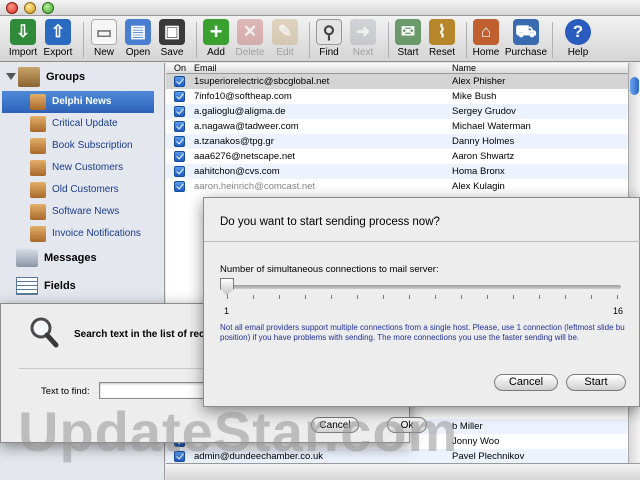 The image size is (640, 480). What do you see at coordinates (262, 81) in the screenshot?
I see `row-email: 1superiorelectric@sbcglobal.net` at bounding box center [262, 81].